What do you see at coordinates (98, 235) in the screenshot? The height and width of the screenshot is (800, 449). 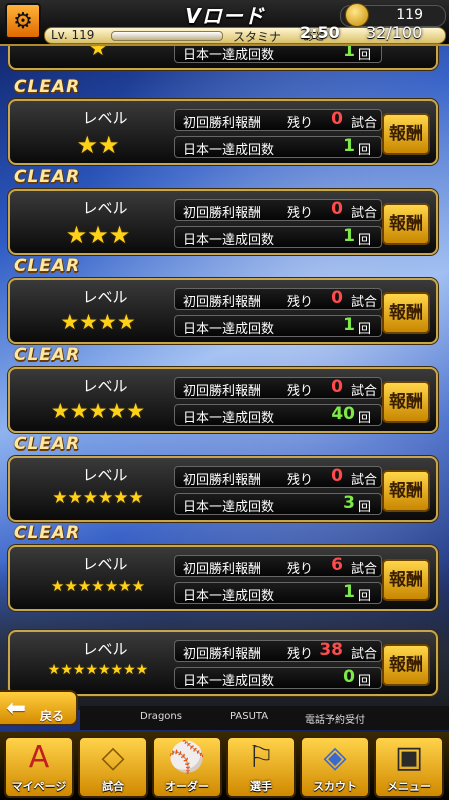 I see `star-rating: ★★★` at bounding box center [98, 235].